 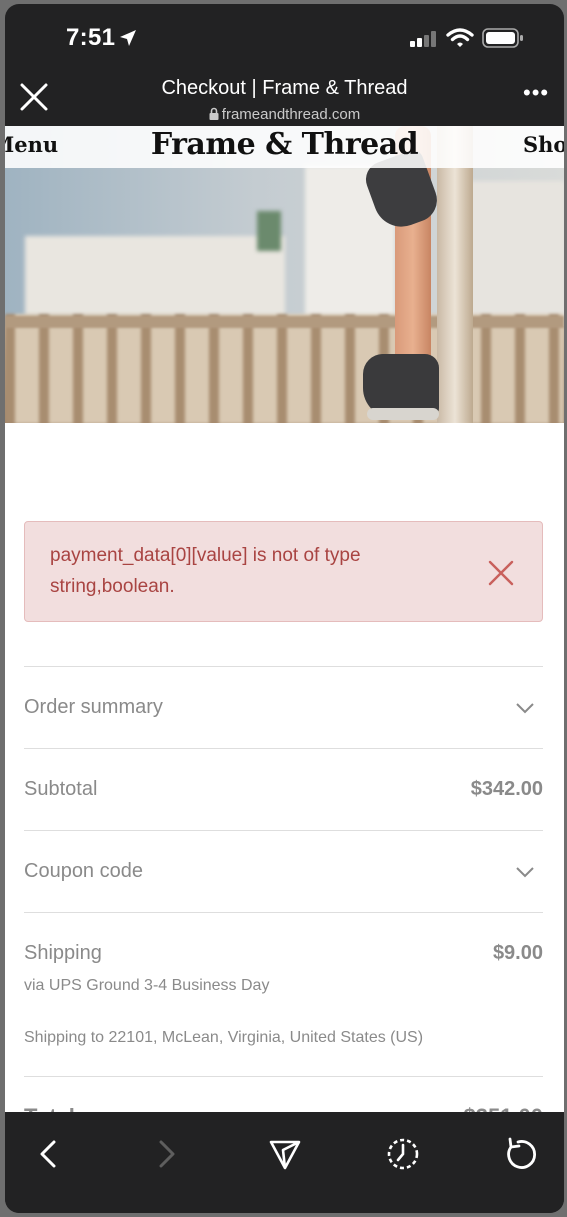 I want to click on battery-icon, so click(x=503, y=40).